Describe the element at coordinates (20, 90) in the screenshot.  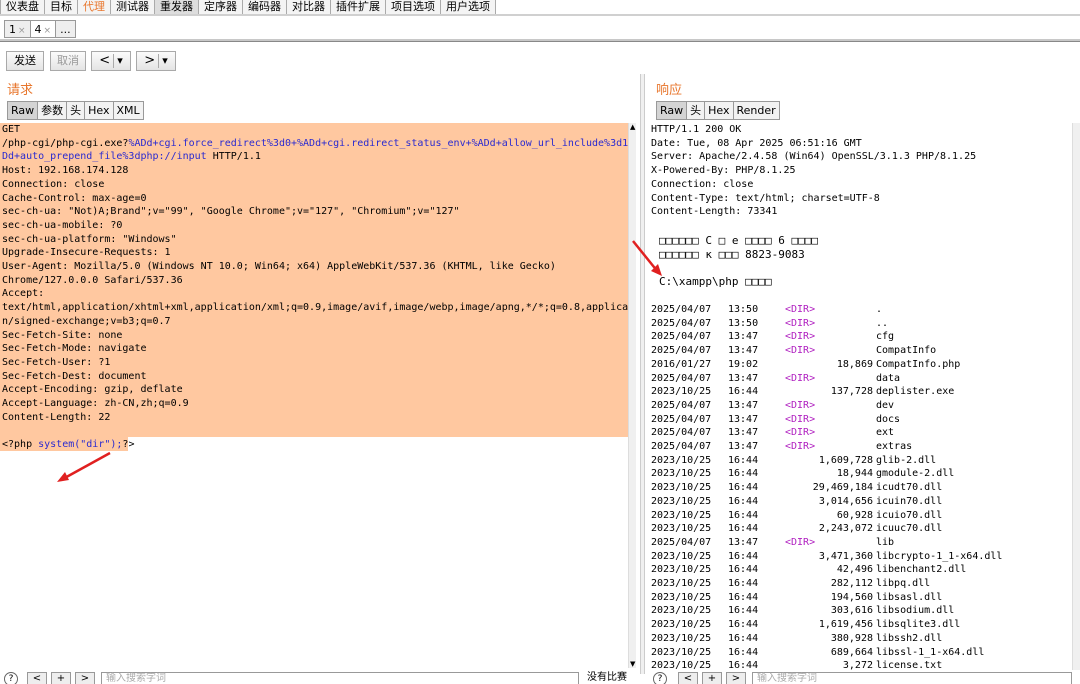
I see `request-panel-title: 请求` at that location.